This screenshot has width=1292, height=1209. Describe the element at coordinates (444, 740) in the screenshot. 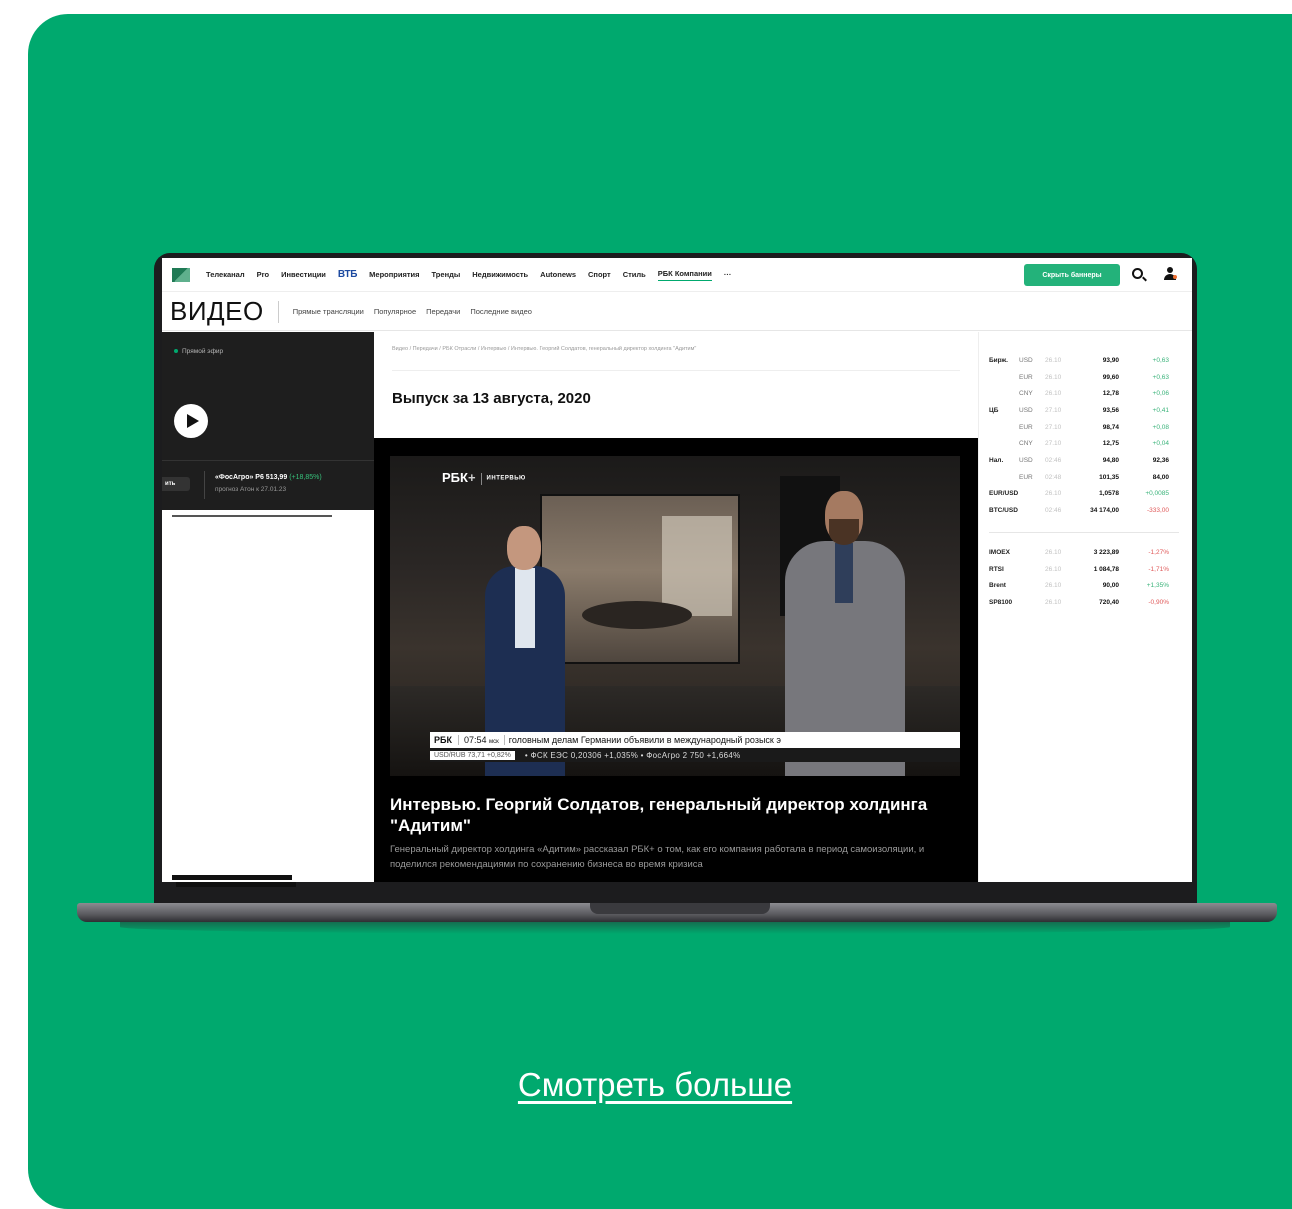

I see `ticker-logo: РБК` at that location.